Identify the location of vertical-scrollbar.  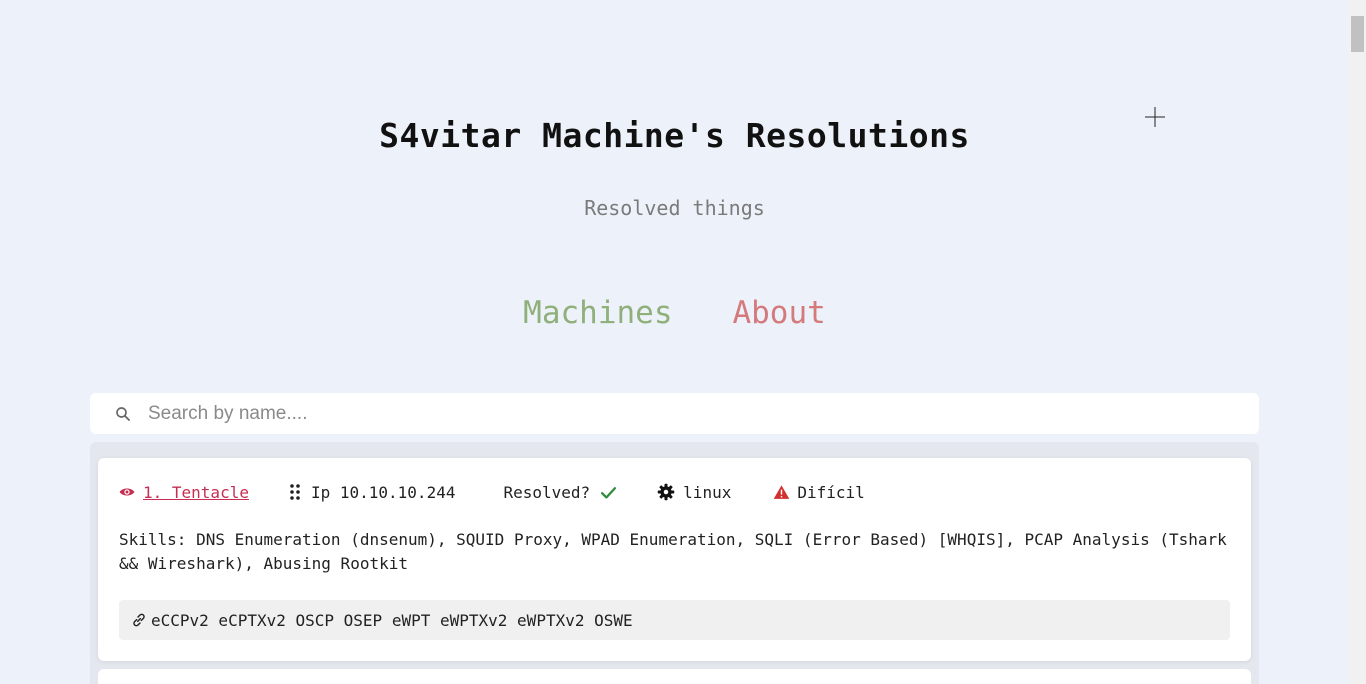
(1357, 342).